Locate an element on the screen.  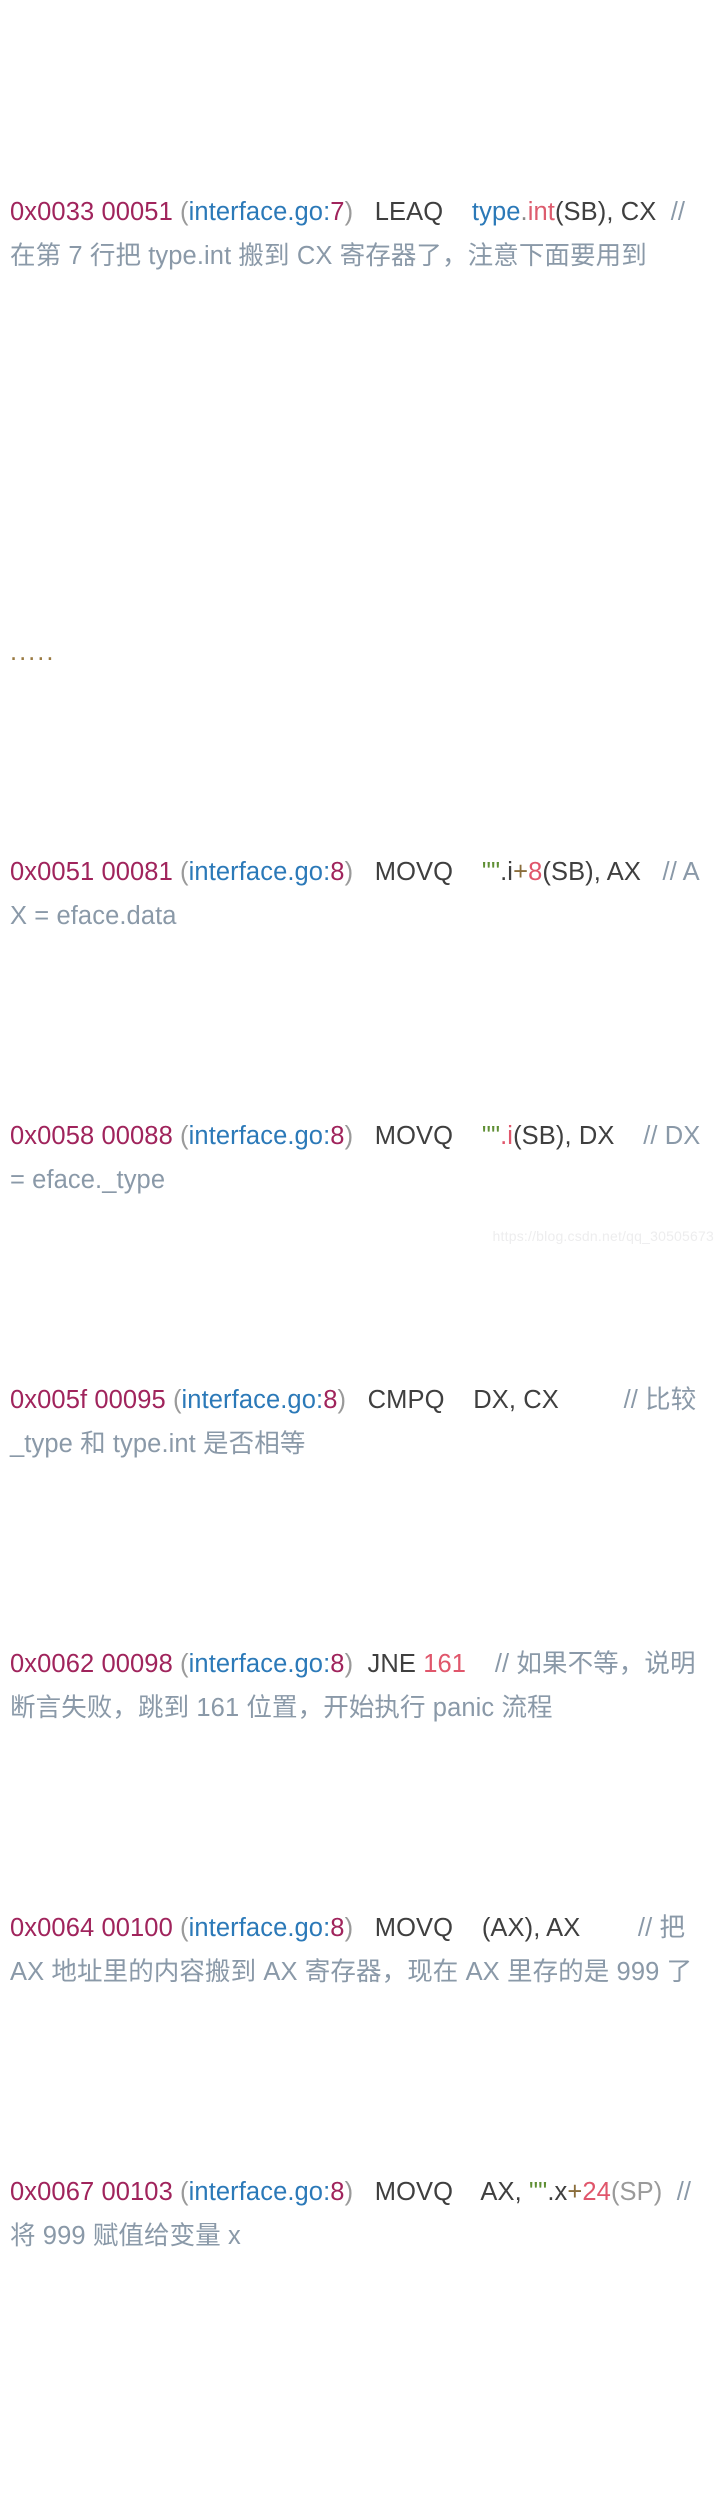
address-0x0051: 0x0051 00081 is located at coordinates (91, 872).